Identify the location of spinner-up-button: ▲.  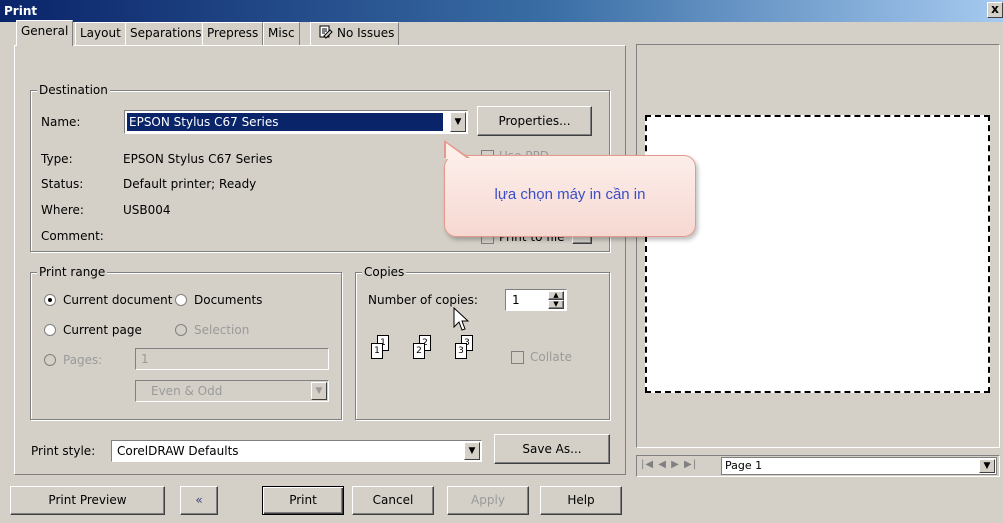
(556, 295).